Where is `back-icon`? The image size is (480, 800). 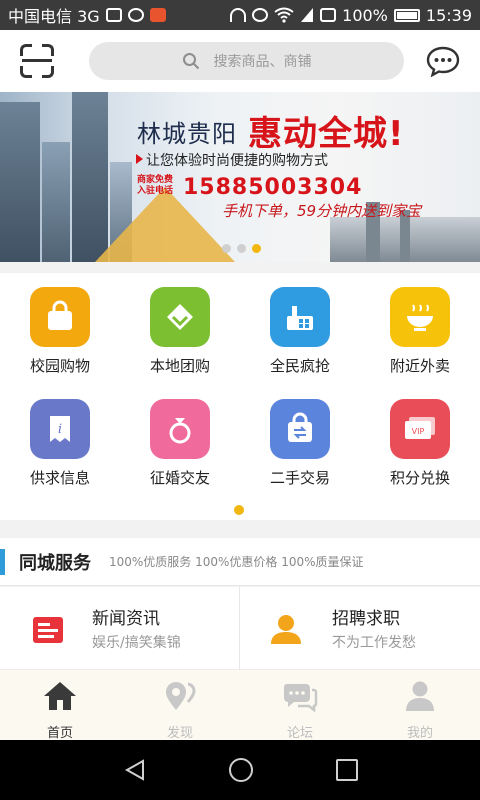
back-icon is located at coordinates (135, 770).